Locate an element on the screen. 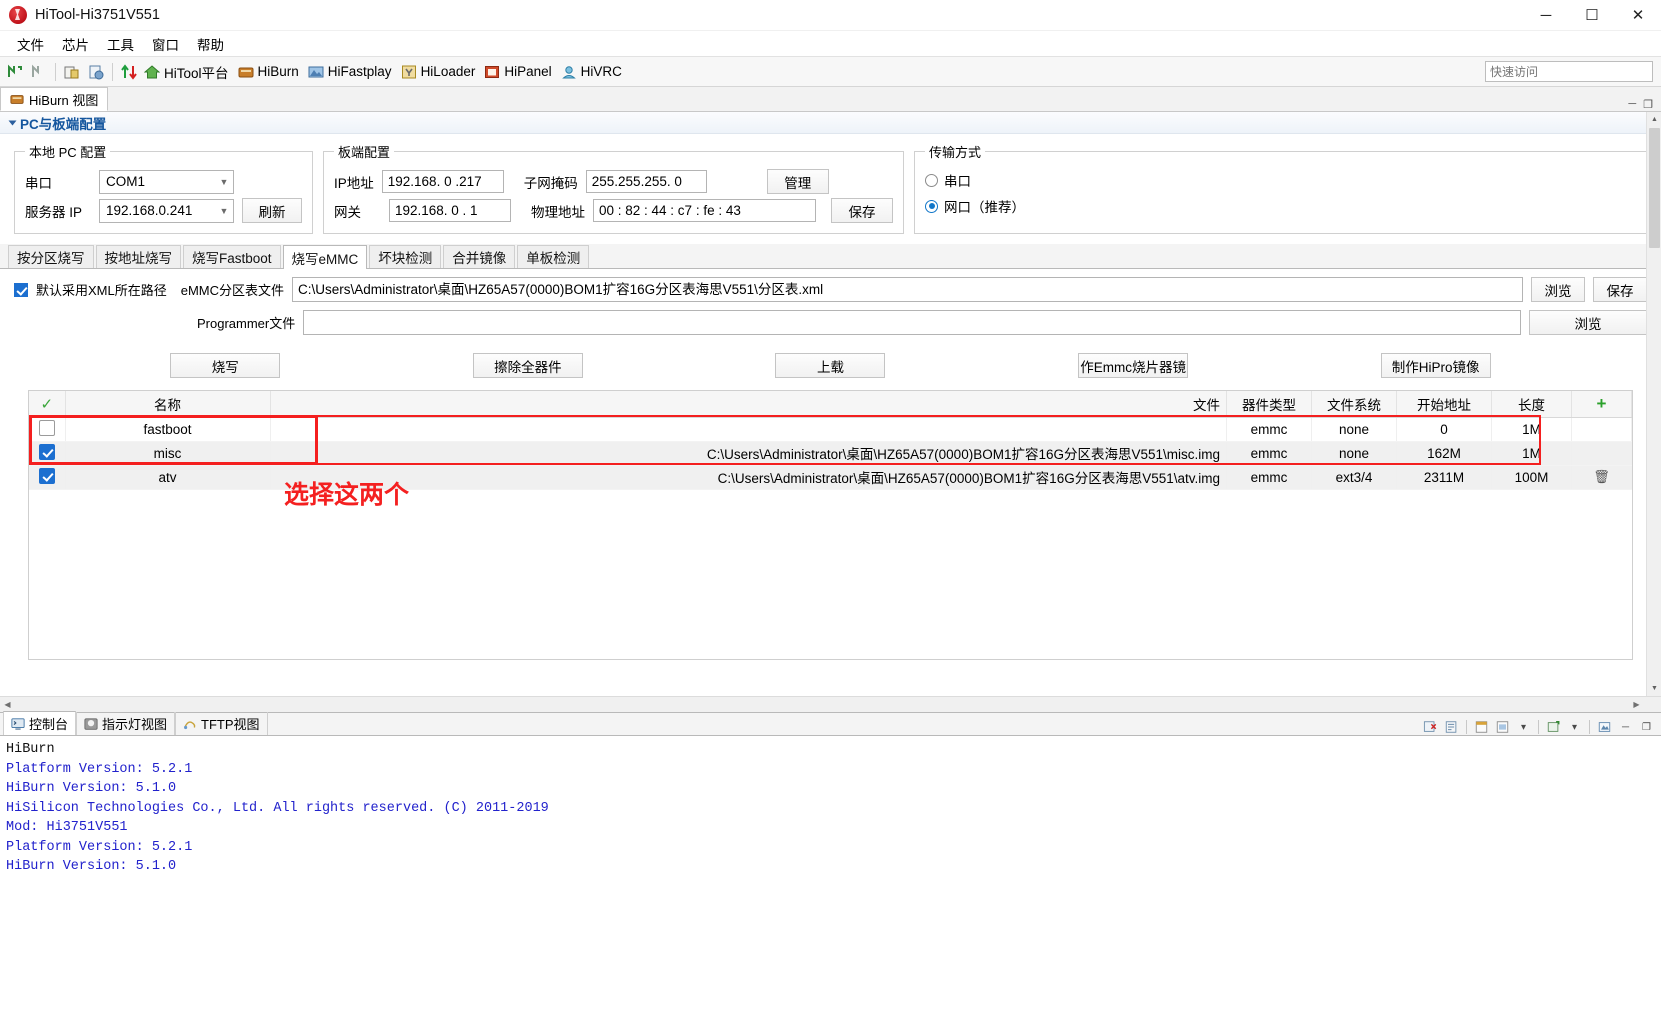 This screenshot has width=1661, height=1022. subnet-mask-input: 255.255.255. 0 is located at coordinates (646, 181).